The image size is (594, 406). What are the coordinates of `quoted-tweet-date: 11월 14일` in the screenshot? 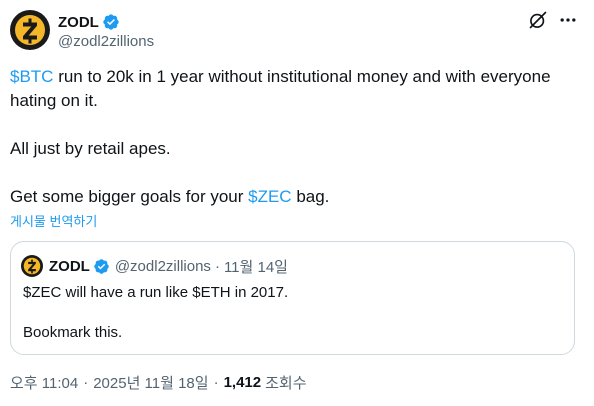 It's located at (256, 266).